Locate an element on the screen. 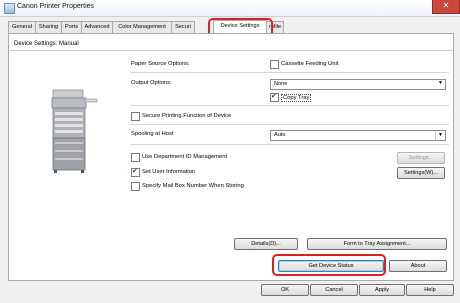 The height and width of the screenshot is (303, 460). tab-device-settings: Device Settings is located at coordinates (240, 27).